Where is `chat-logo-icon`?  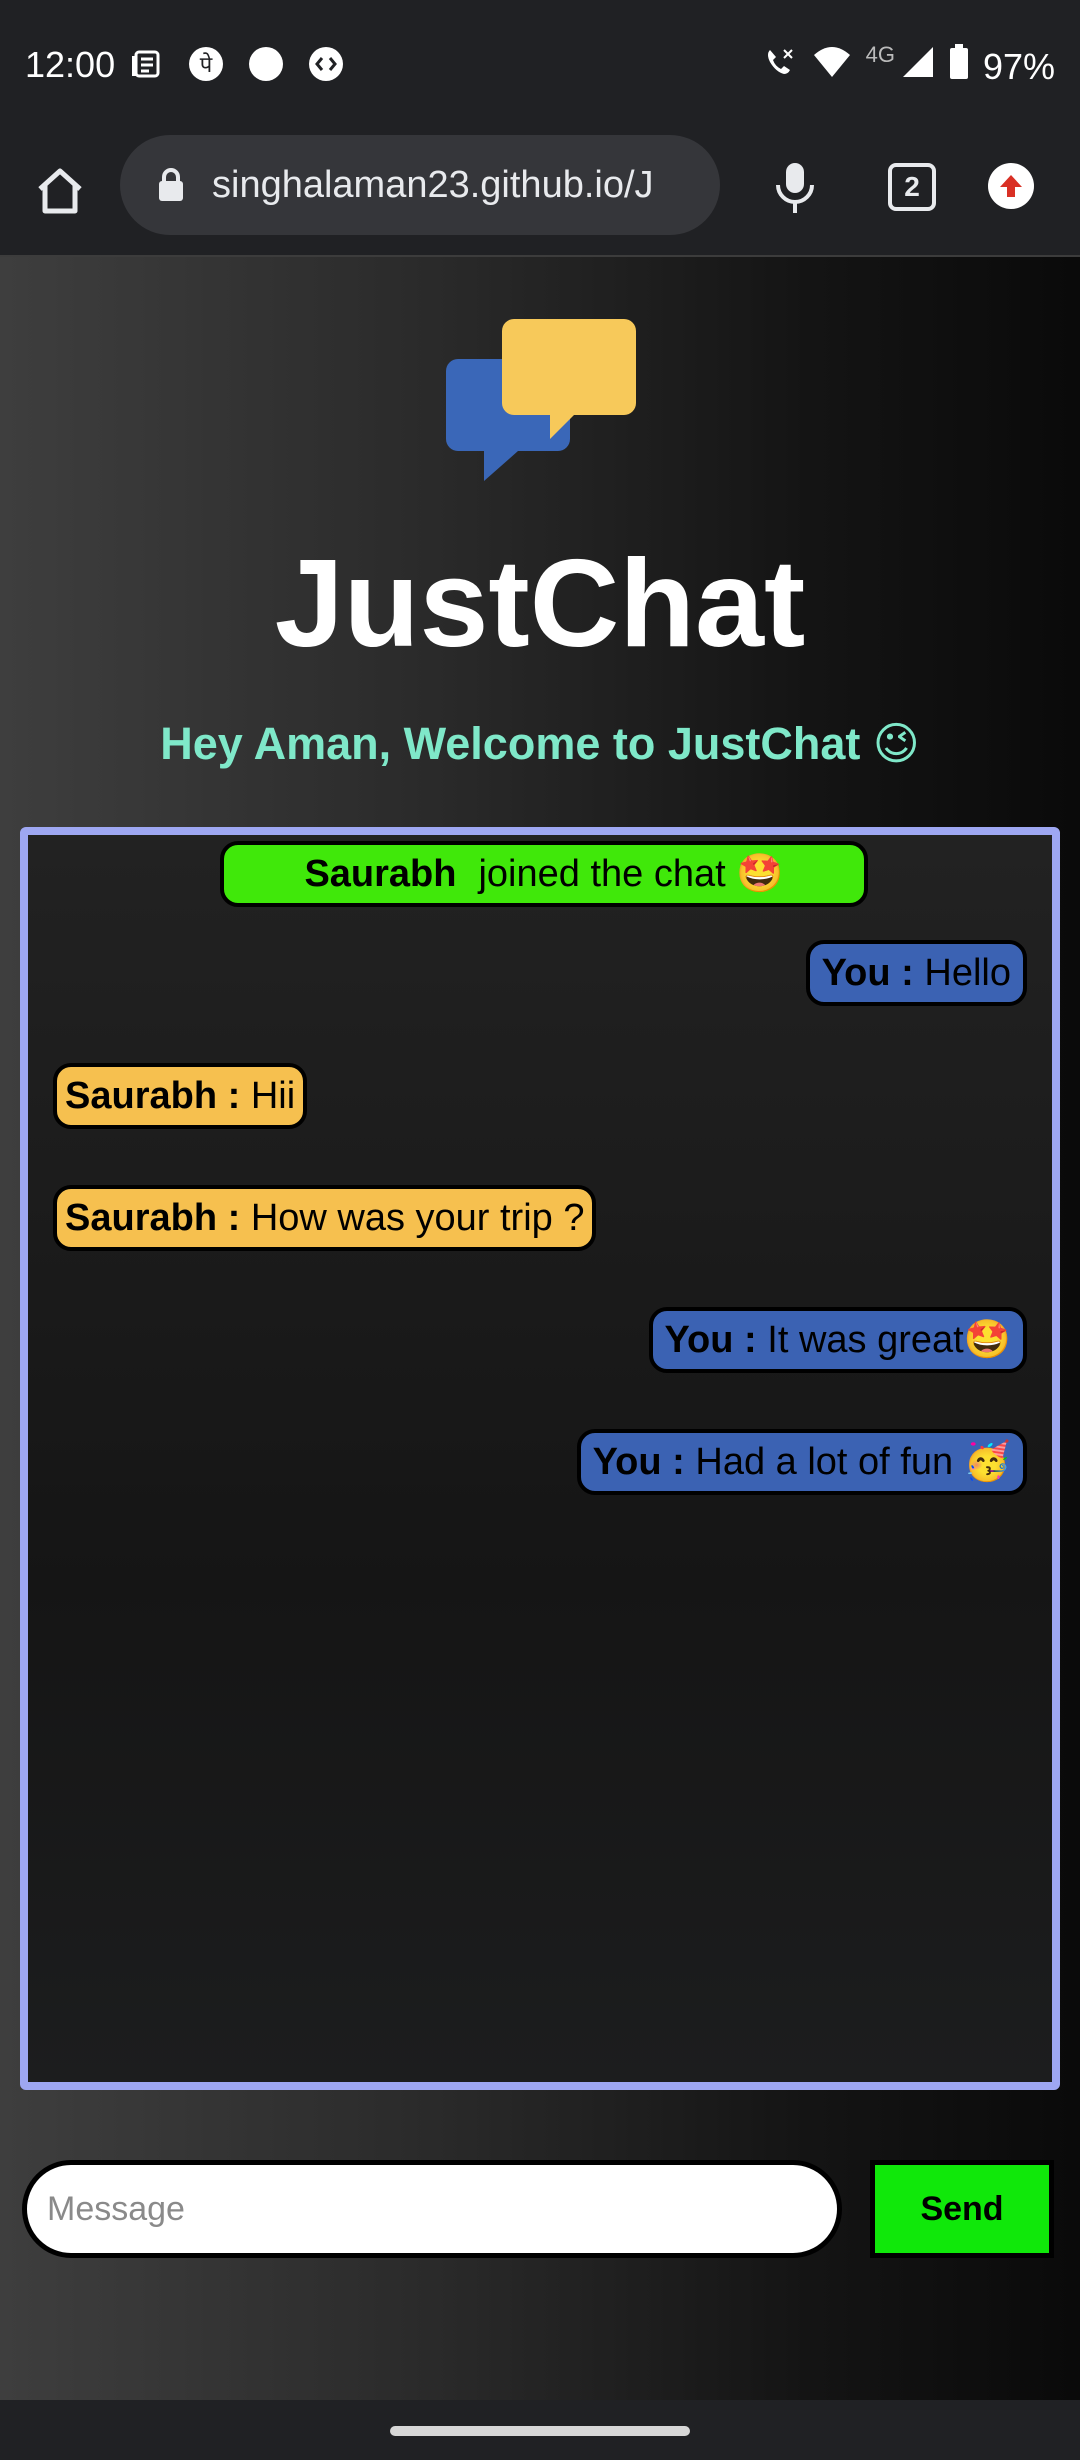
chat-logo-icon is located at coordinates (540, 401).